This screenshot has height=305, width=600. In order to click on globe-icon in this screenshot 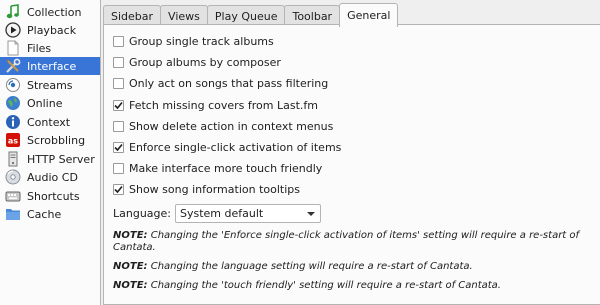, I will do `click(13, 103)`.